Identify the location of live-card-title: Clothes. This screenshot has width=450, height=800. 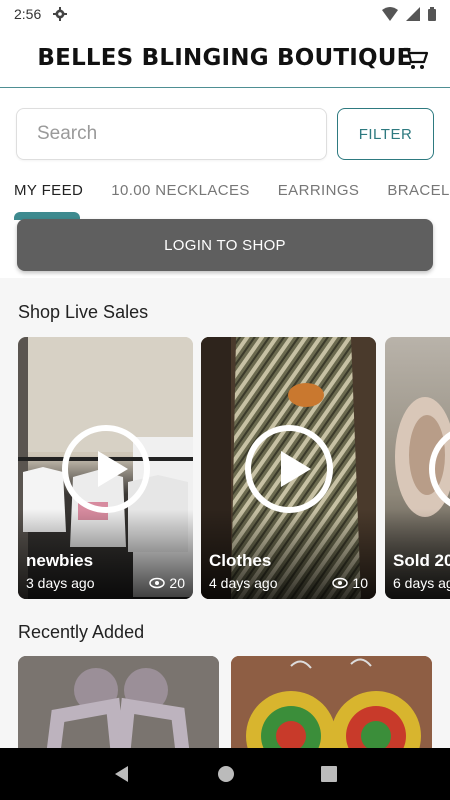
(240, 560).